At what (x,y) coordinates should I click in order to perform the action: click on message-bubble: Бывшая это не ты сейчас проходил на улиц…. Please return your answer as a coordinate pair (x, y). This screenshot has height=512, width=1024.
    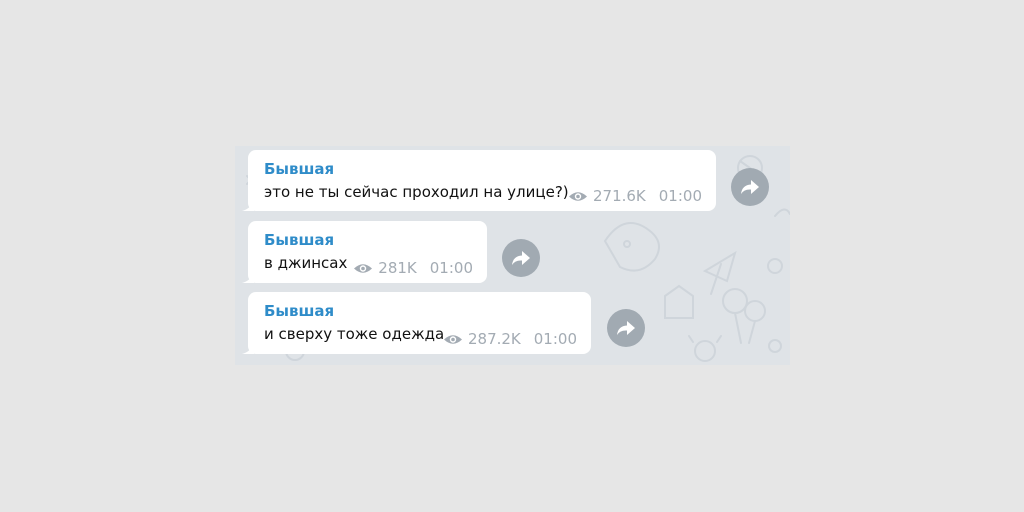
    Looking at the image, I should click on (479, 180).